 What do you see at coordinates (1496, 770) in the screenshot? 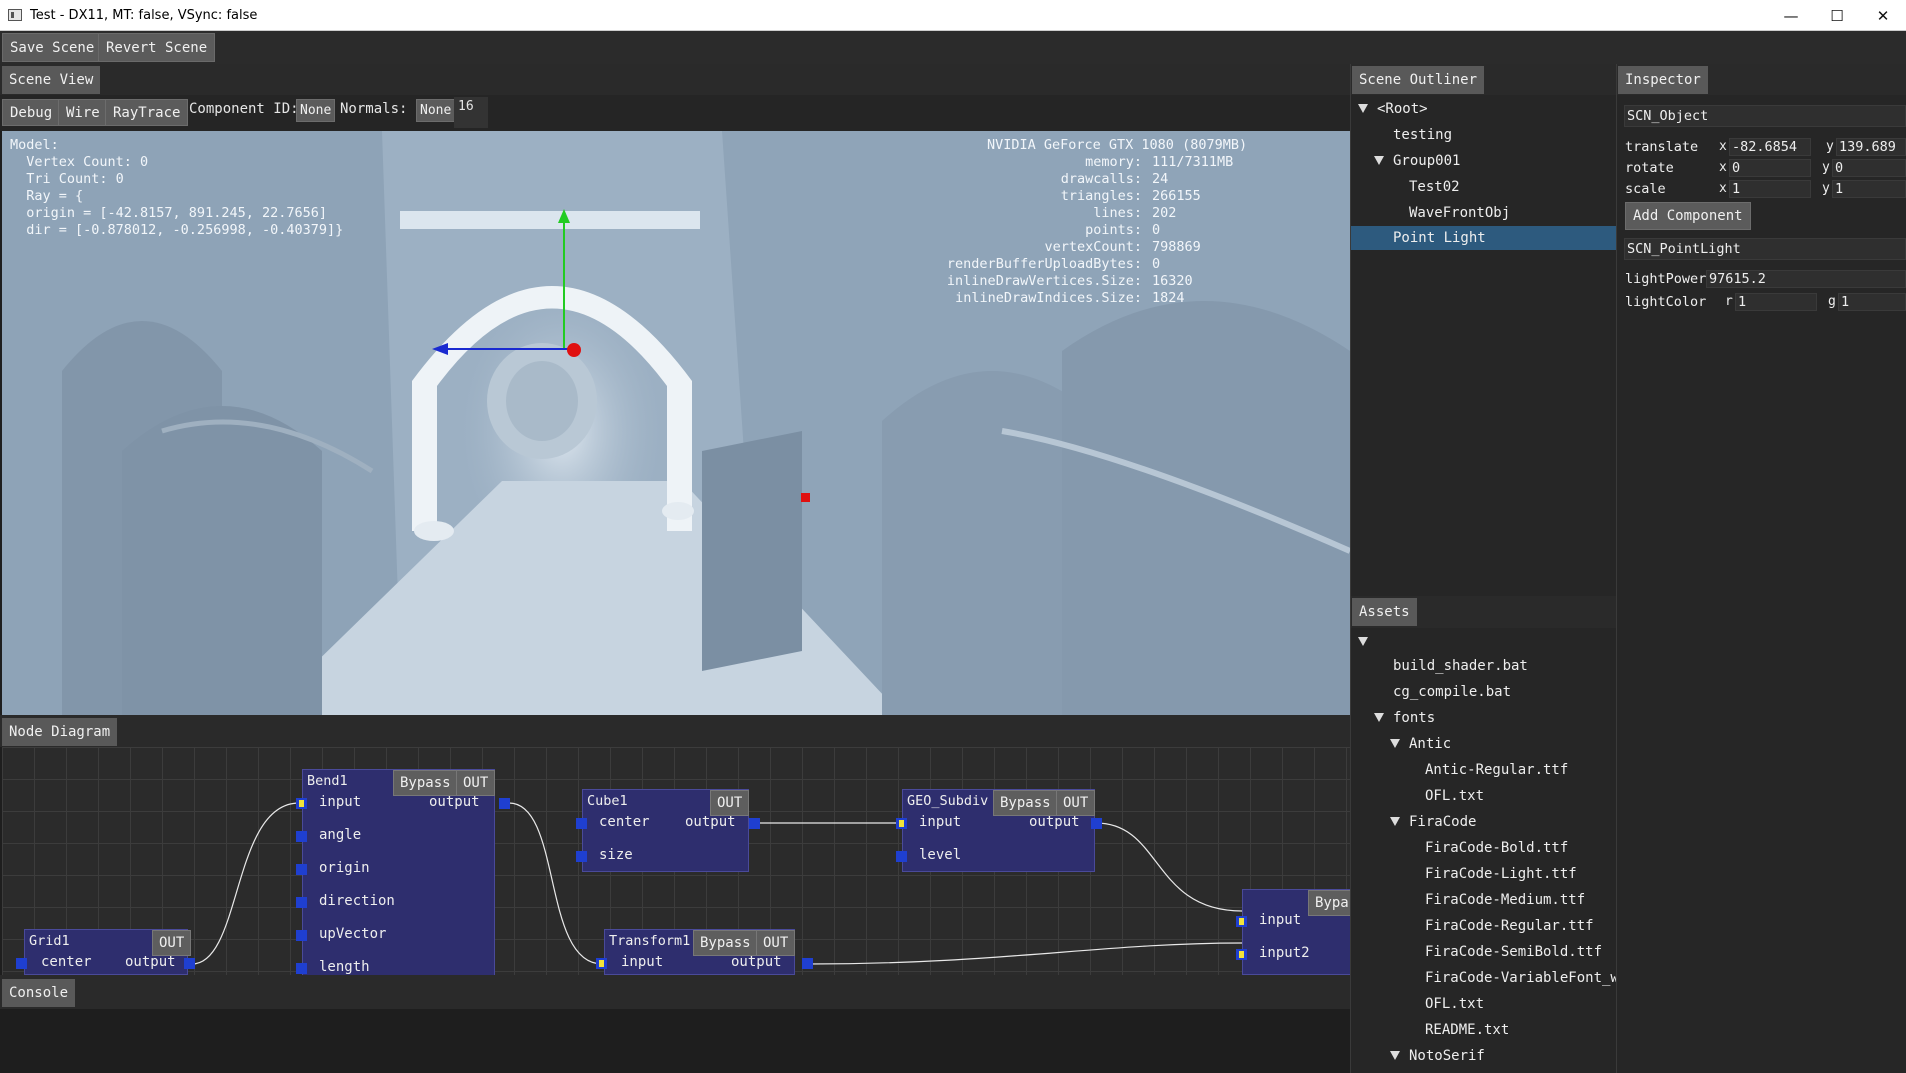
I see `asset-item: Antic-Regular.ttf` at bounding box center [1496, 770].